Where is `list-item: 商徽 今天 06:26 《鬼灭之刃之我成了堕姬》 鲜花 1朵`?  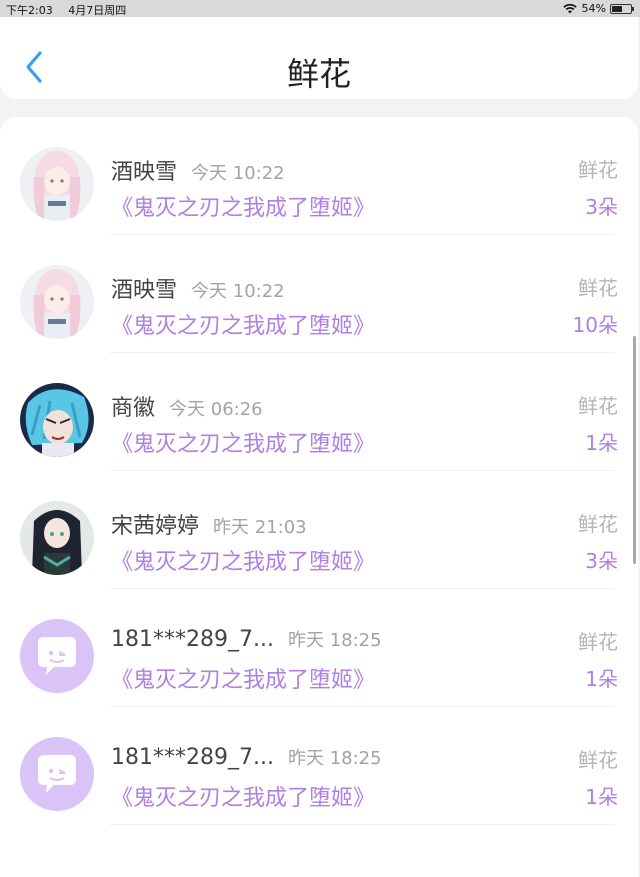 list-item: 商徽 今天 06:26 《鬼灭之刃之我成了堕姬》 鲜花 1朵 is located at coordinates (319, 412).